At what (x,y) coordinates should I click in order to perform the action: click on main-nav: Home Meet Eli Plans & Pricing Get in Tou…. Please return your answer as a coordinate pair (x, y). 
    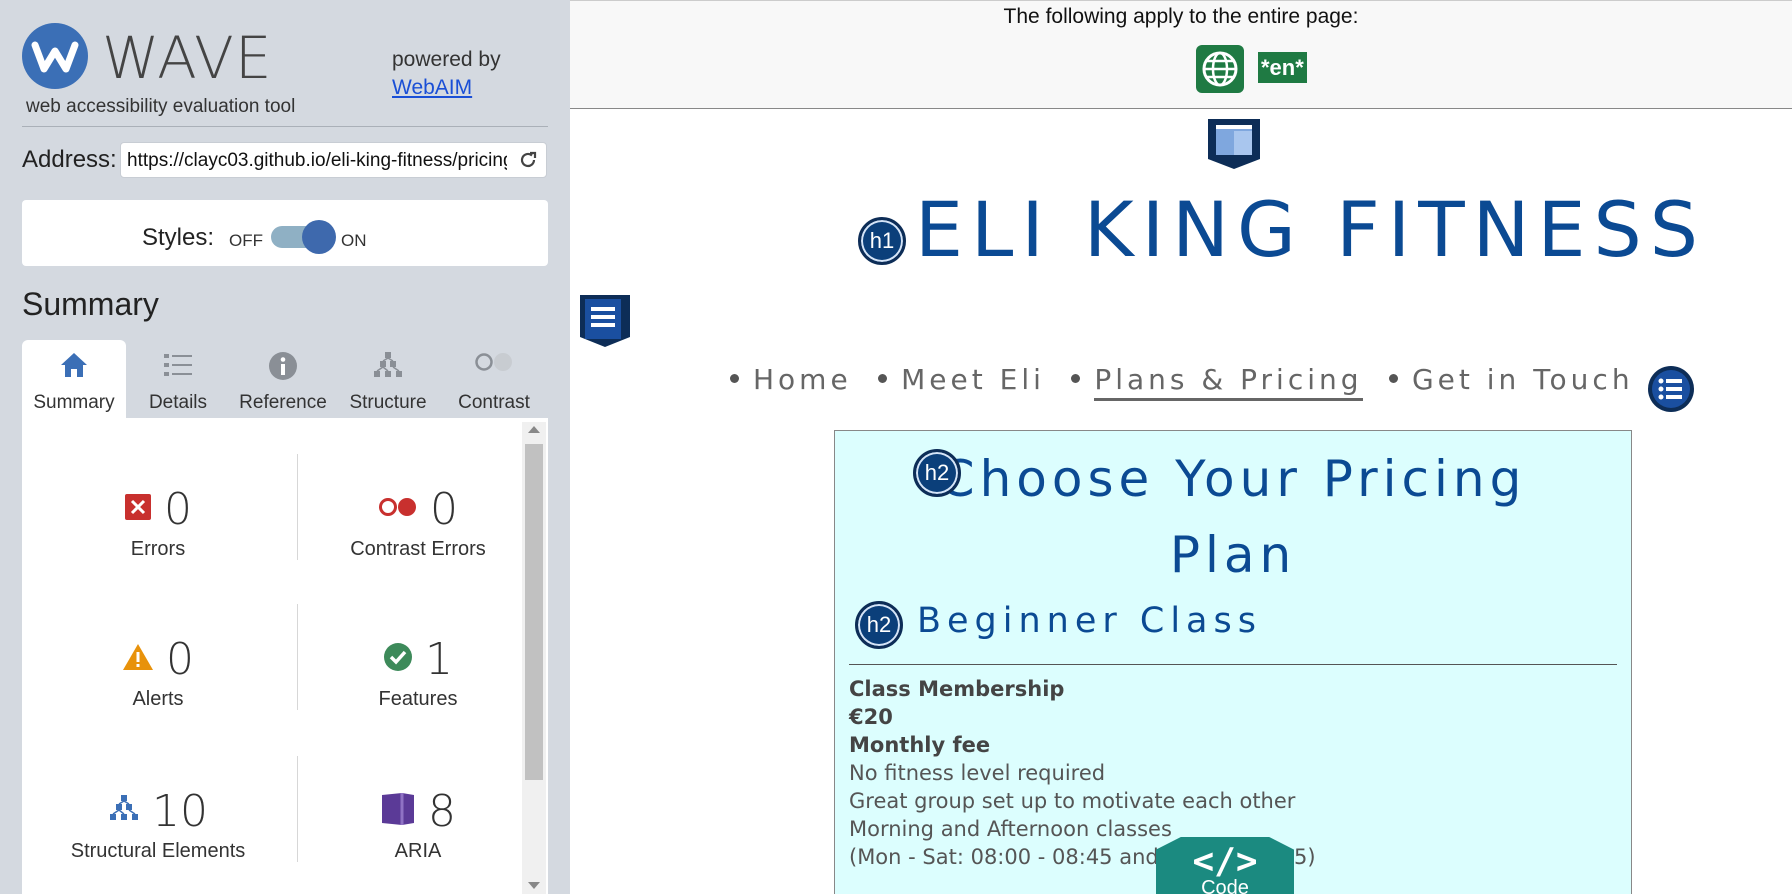
    Looking at the image, I should click on (1193, 382).